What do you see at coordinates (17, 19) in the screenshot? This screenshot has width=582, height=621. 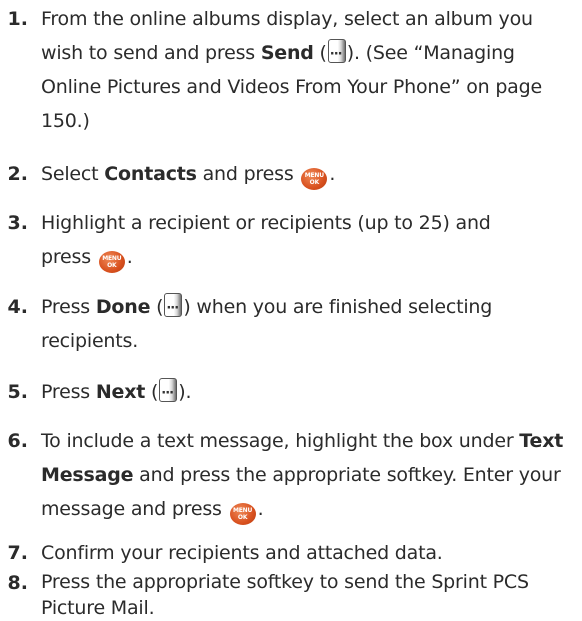 I see `step-number: 1.` at bounding box center [17, 19].